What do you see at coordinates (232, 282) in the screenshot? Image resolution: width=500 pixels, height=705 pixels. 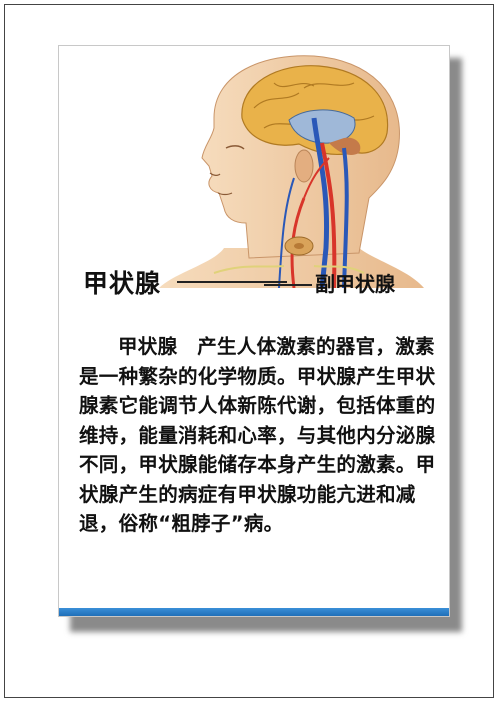 I see `thyroid-leader-line` at bounding box center [232, 282].